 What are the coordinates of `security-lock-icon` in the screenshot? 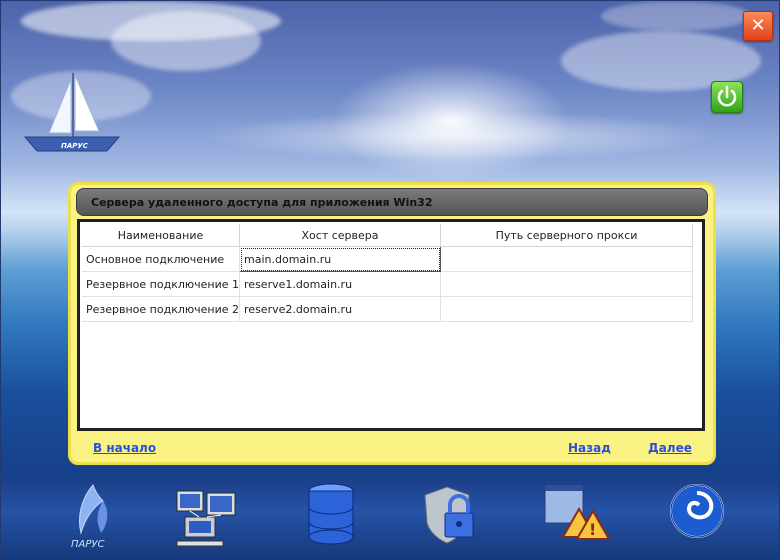 It's located at (452, 518).